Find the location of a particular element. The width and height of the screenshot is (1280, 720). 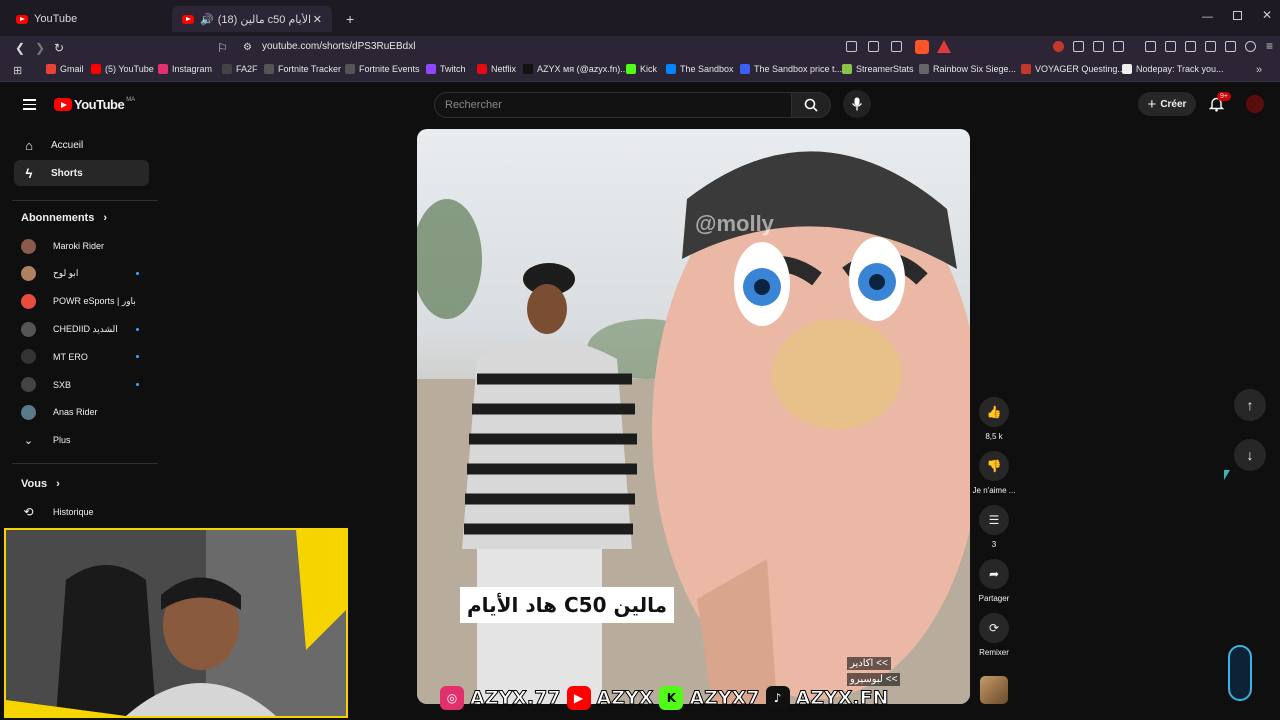

bookmark-item: The Sandbox is located at coordinates (700, 69).